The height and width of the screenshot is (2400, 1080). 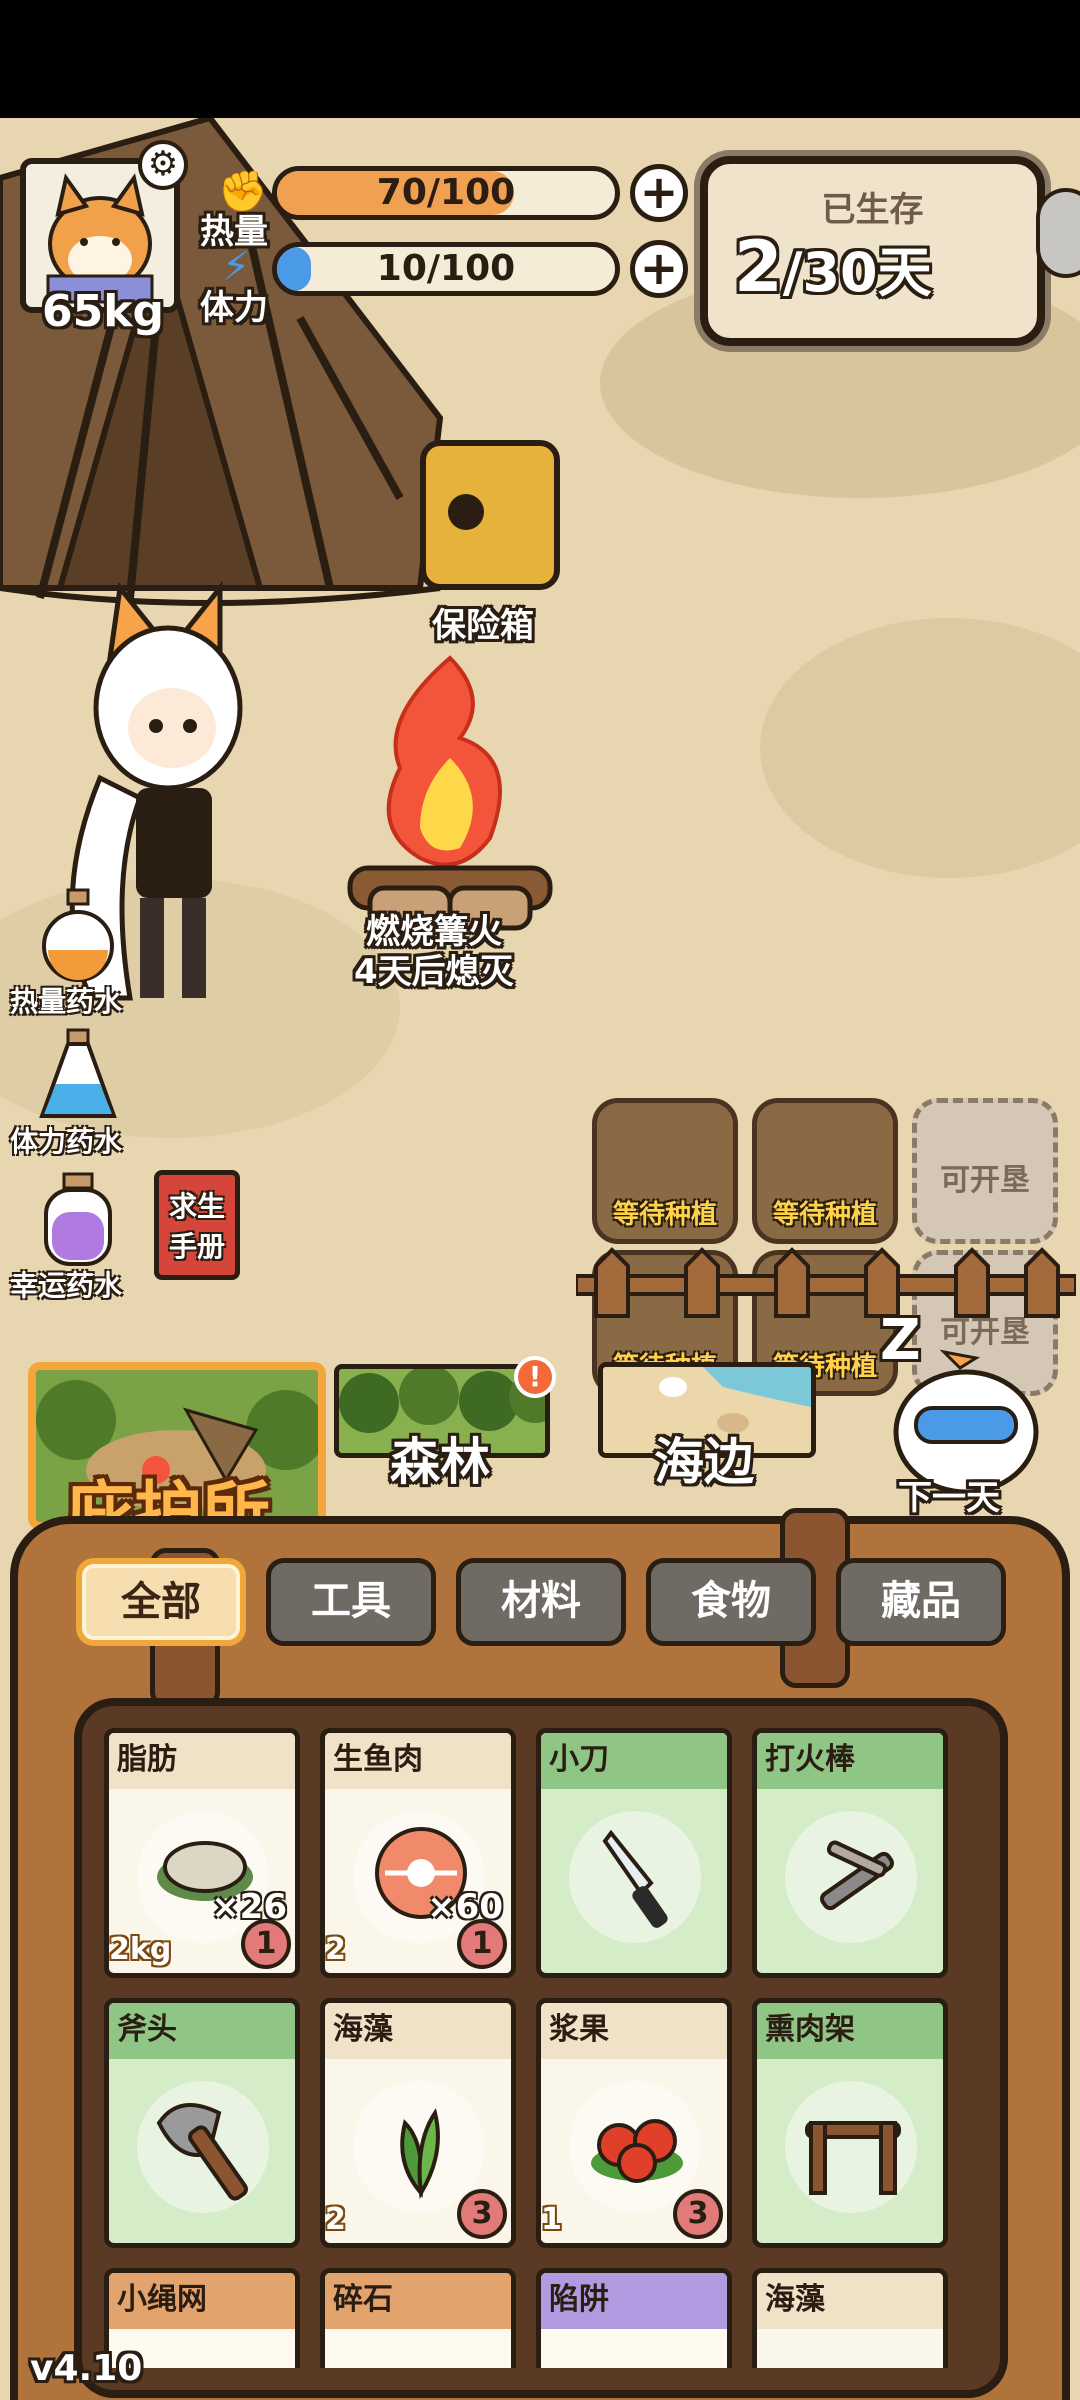 I want to click on luck-potion-label: 幸运药水, so click(x=66, y=1285).